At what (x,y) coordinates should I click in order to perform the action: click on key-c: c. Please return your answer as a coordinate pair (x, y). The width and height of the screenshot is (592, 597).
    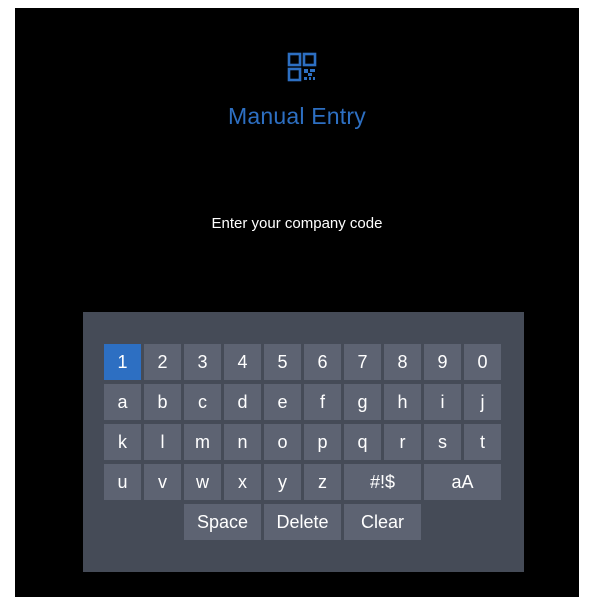
    Looking at the image, I should click on (202, 402).